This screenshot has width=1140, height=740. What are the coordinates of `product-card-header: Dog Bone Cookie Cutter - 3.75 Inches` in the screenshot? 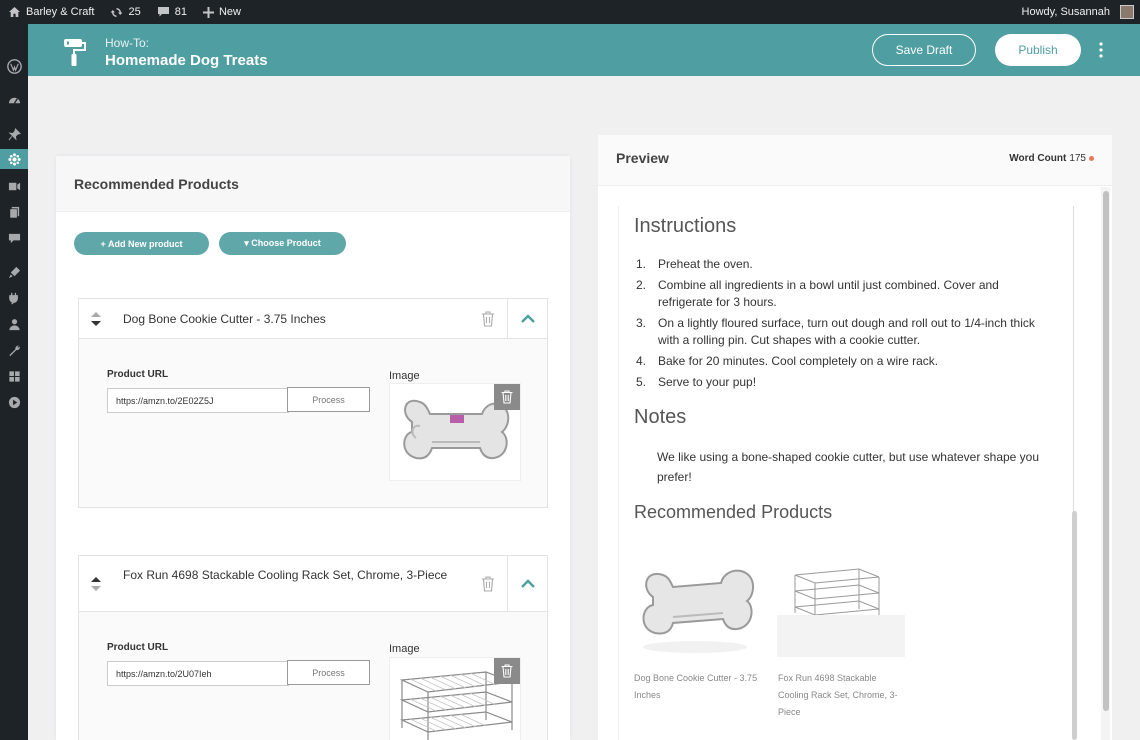 It's located at (313, 319).